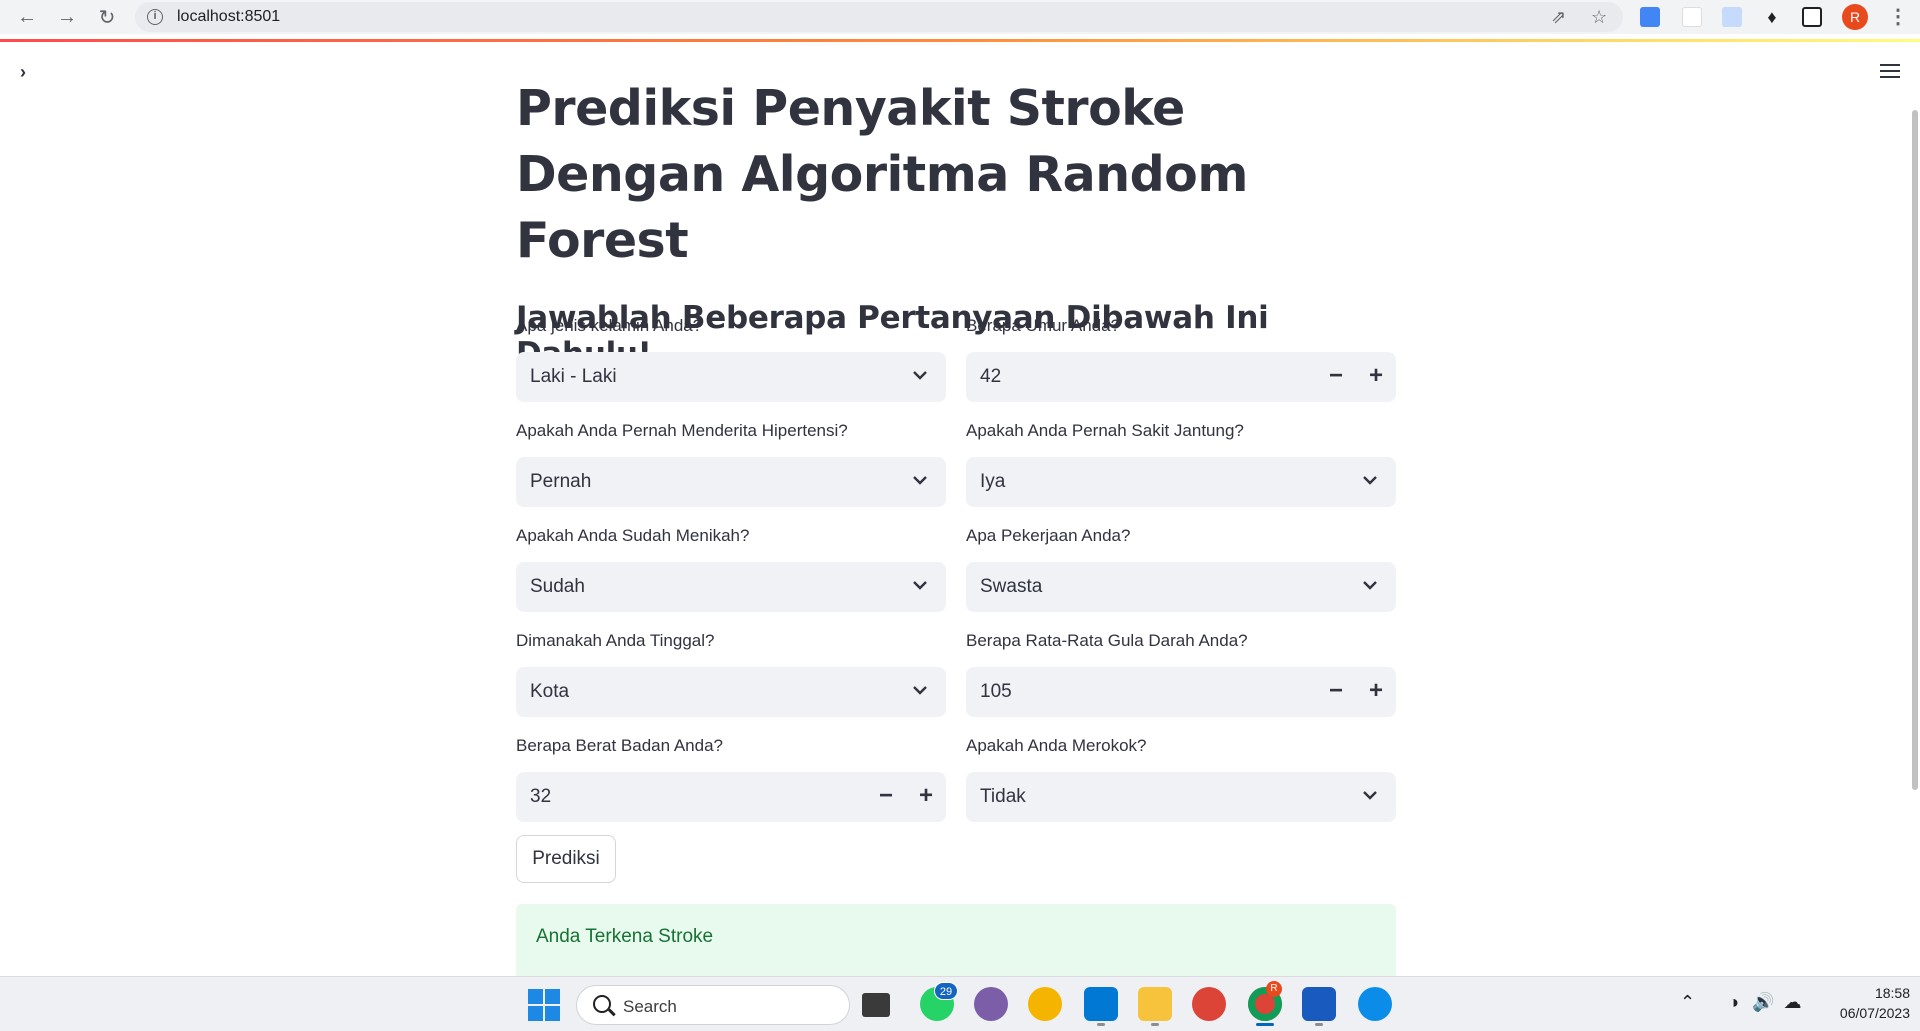 This screenshot has height=1031, width=1920. What do you see at coordinates (609, 325) in the screenshot?
I see `field-label: Apa jenis kelamin Anda?` at bounding box center [609, 325].